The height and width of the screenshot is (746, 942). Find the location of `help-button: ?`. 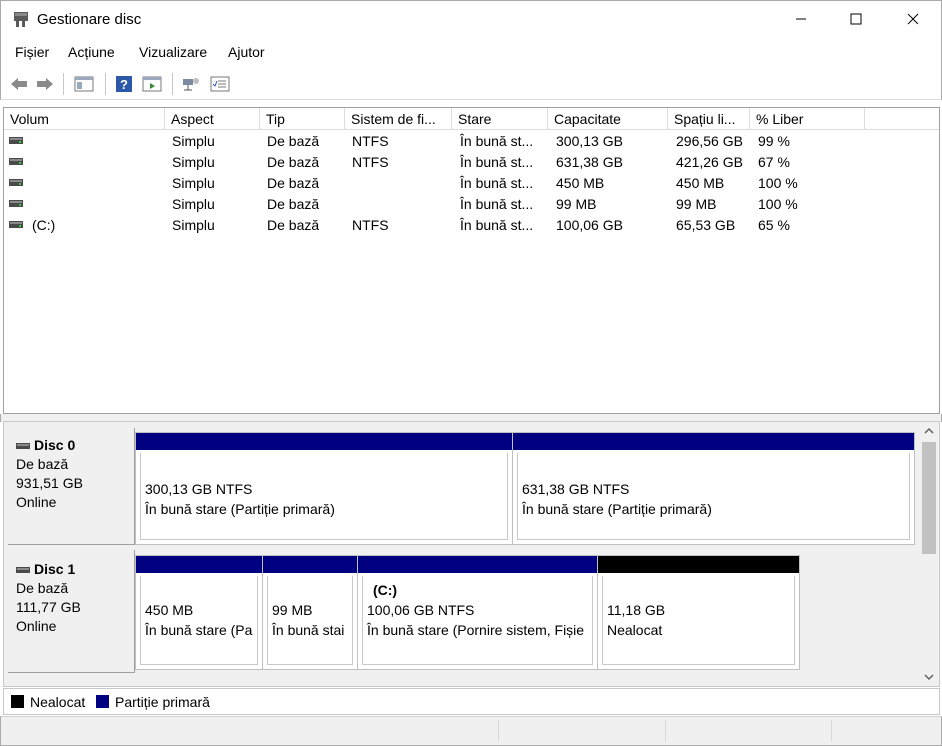

help-button: ? is located at coordinates (124, 84).